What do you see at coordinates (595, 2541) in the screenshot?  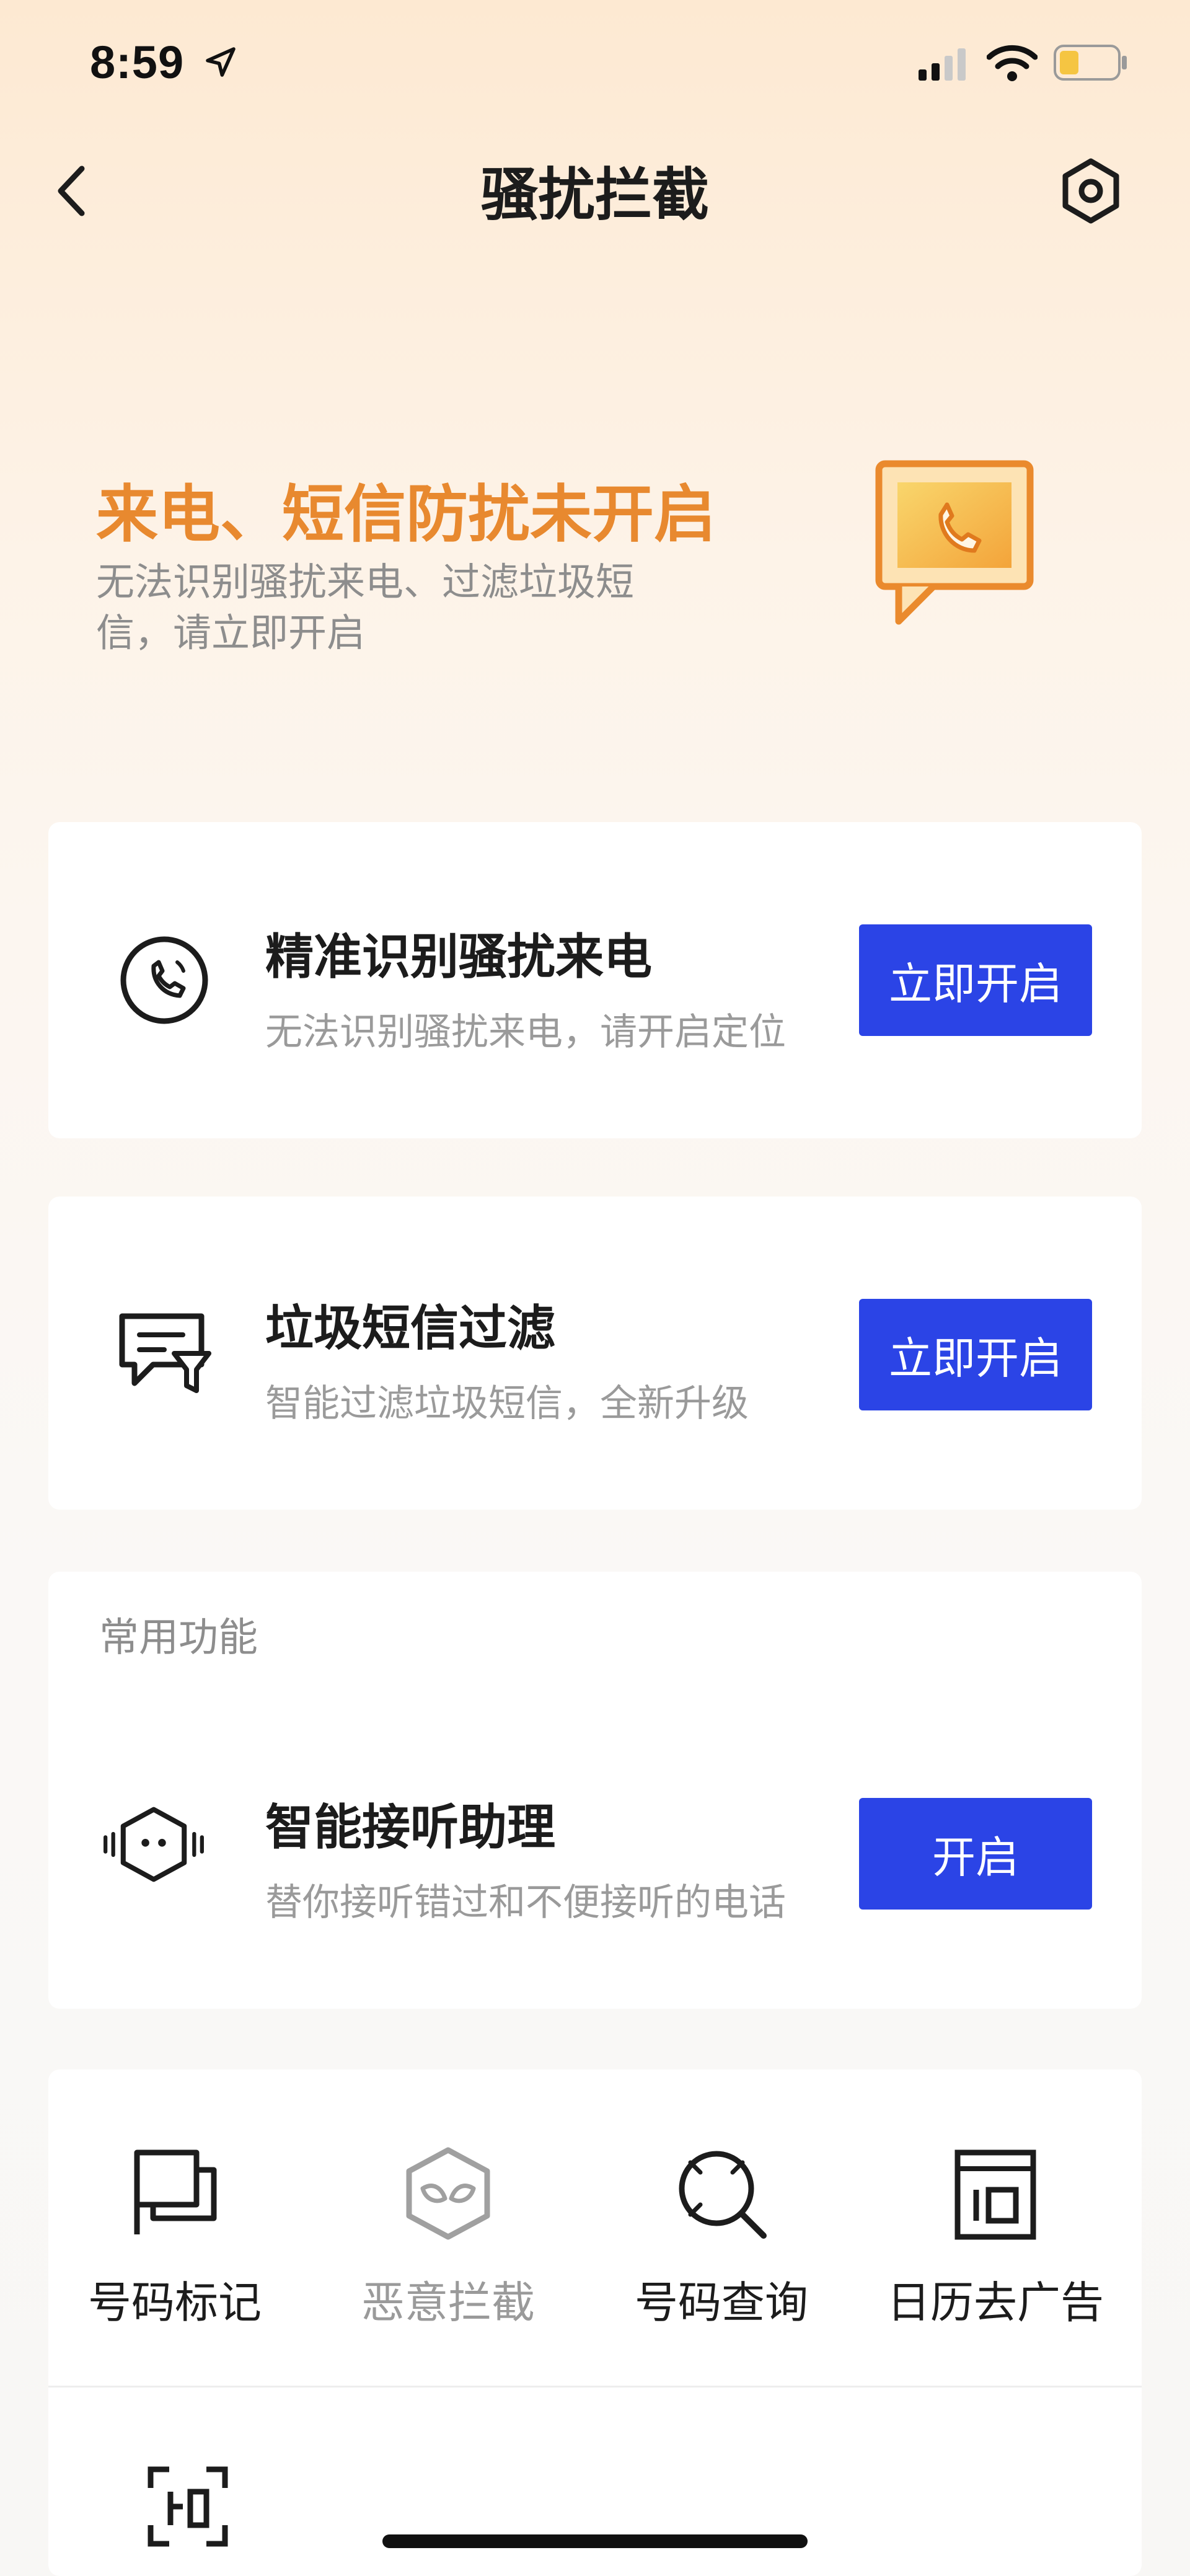 I see `home-indicator` at bounding box center [595, 2541].